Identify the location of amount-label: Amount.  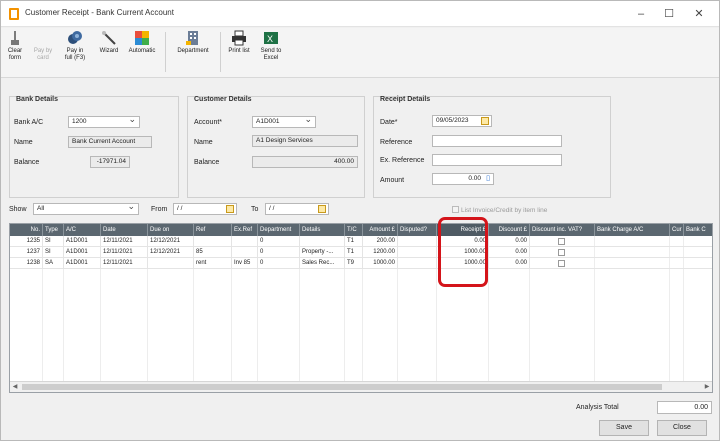
(392, 180).